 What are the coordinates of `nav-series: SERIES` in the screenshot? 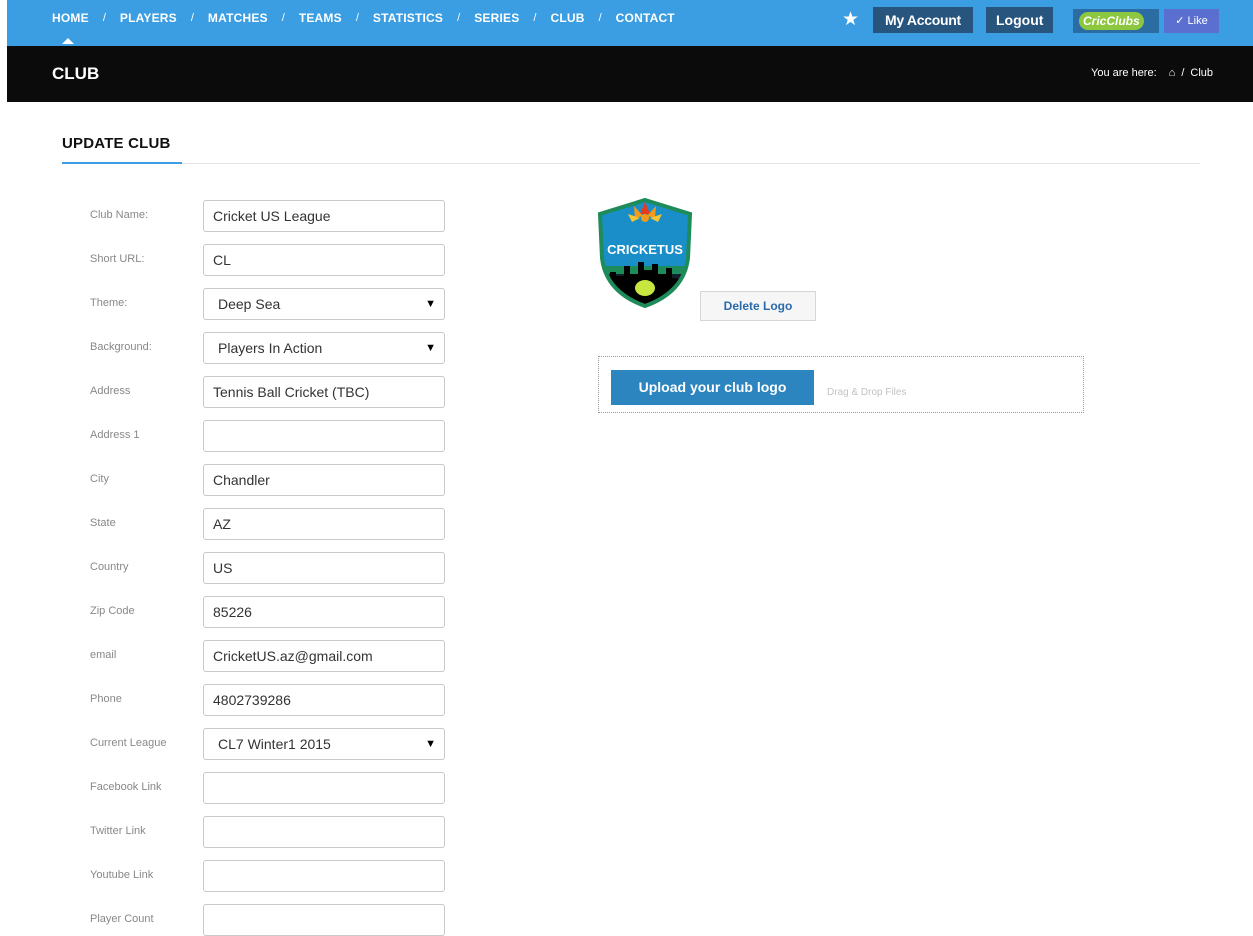 It's located at (496, 18).